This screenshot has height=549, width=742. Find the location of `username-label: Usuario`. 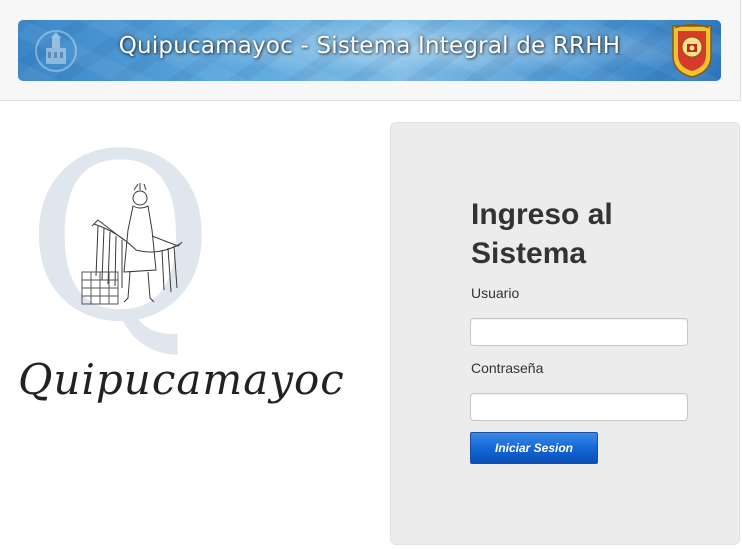

username-label: Usuario is located at coordinates (495, 293).